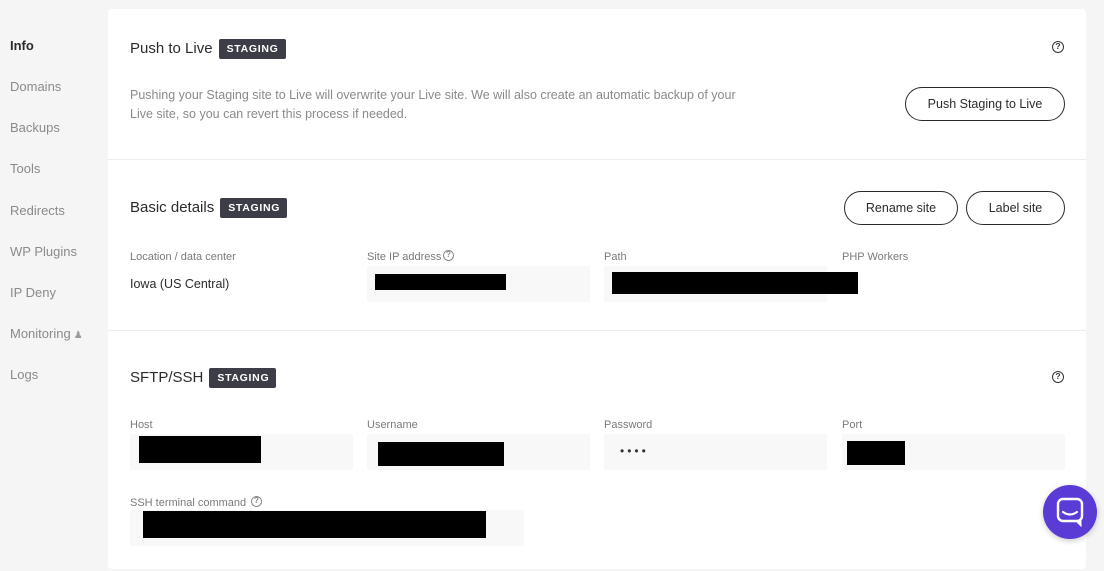 This screenshot has height=571, width=1104. Describe the element at coordinates (43, 251) in the screenshot. I see `sidebar-item-wp-plugins: WP Plugins` at that location.